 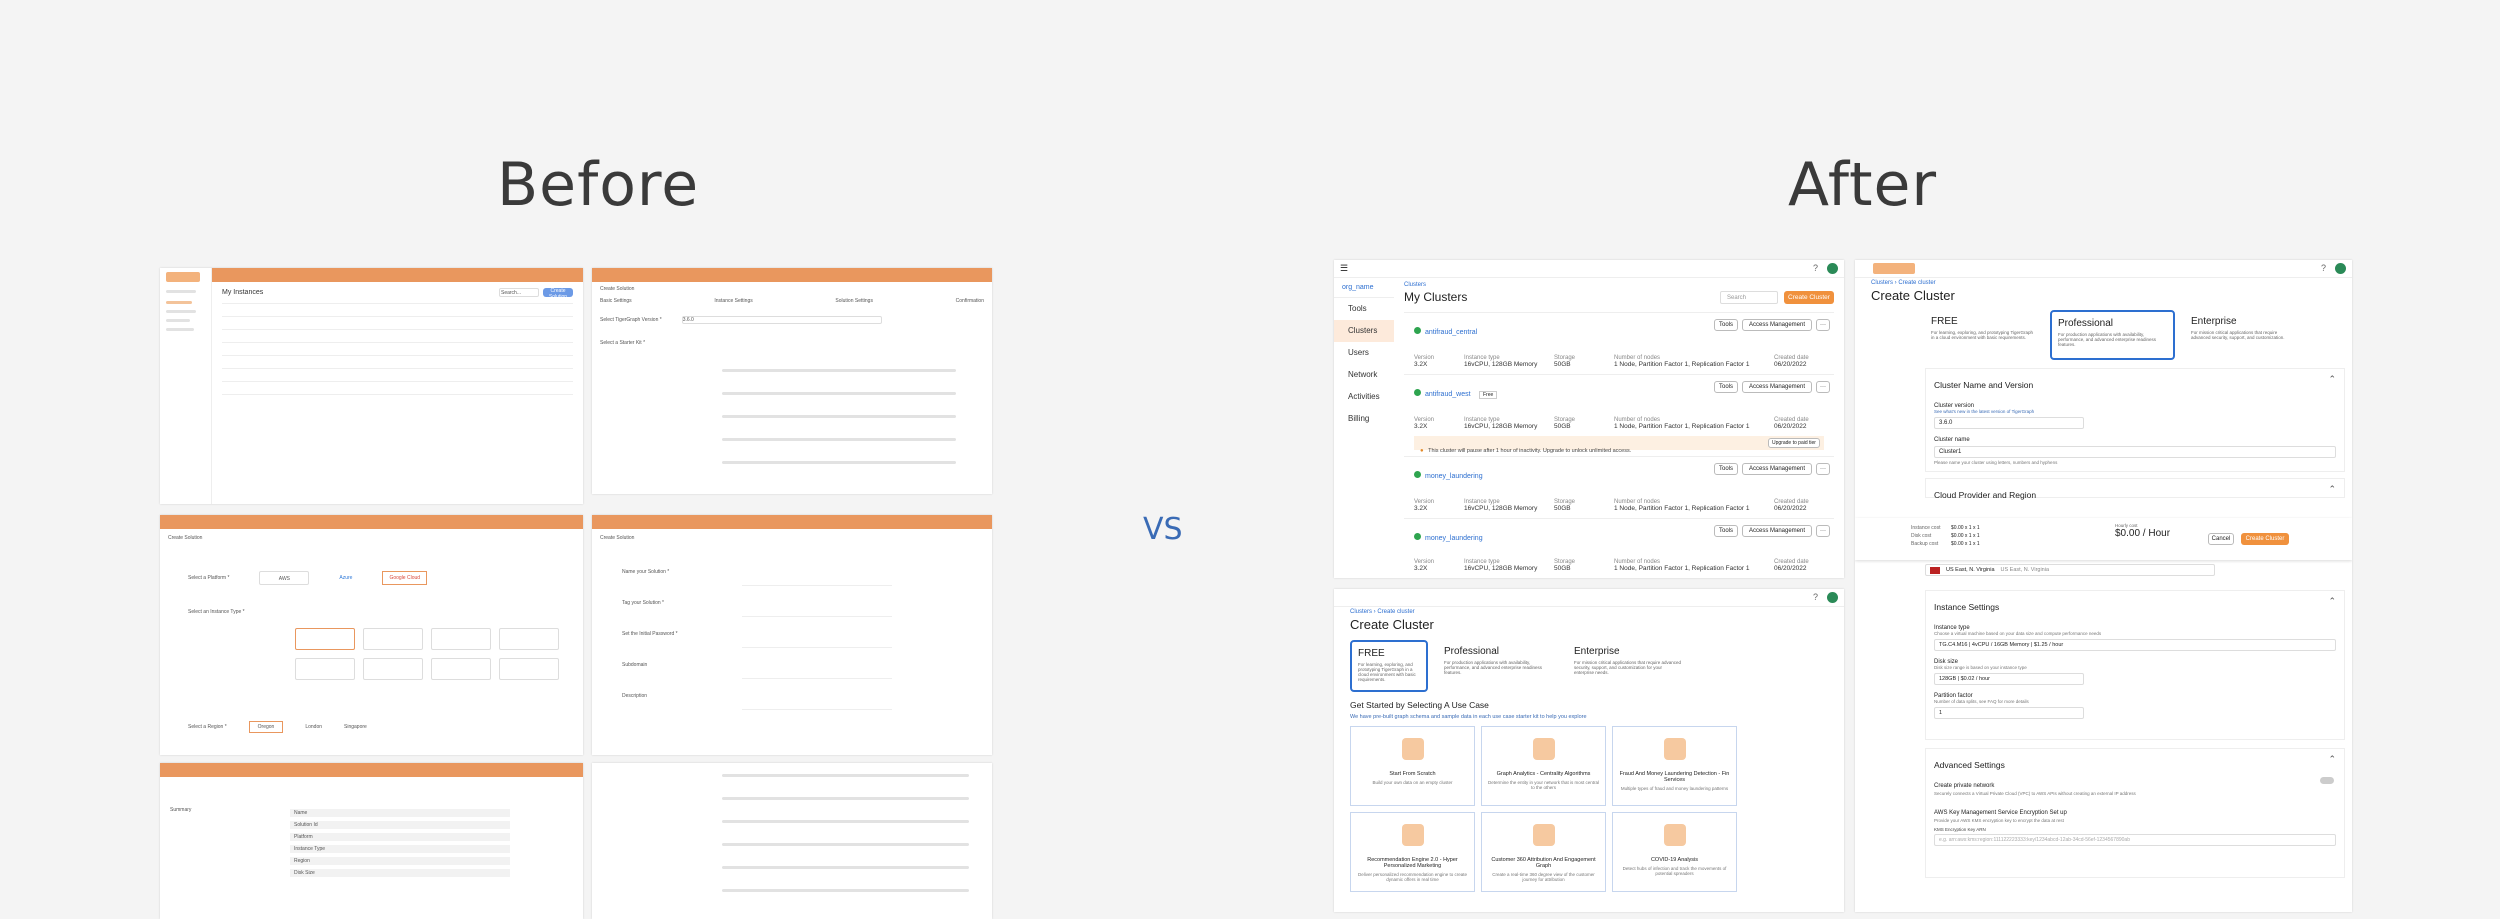 What do you see at coordinates (1421, 568) in the screenshot?
I see `cell: 3.2X` at bounding box center [1421, 568].